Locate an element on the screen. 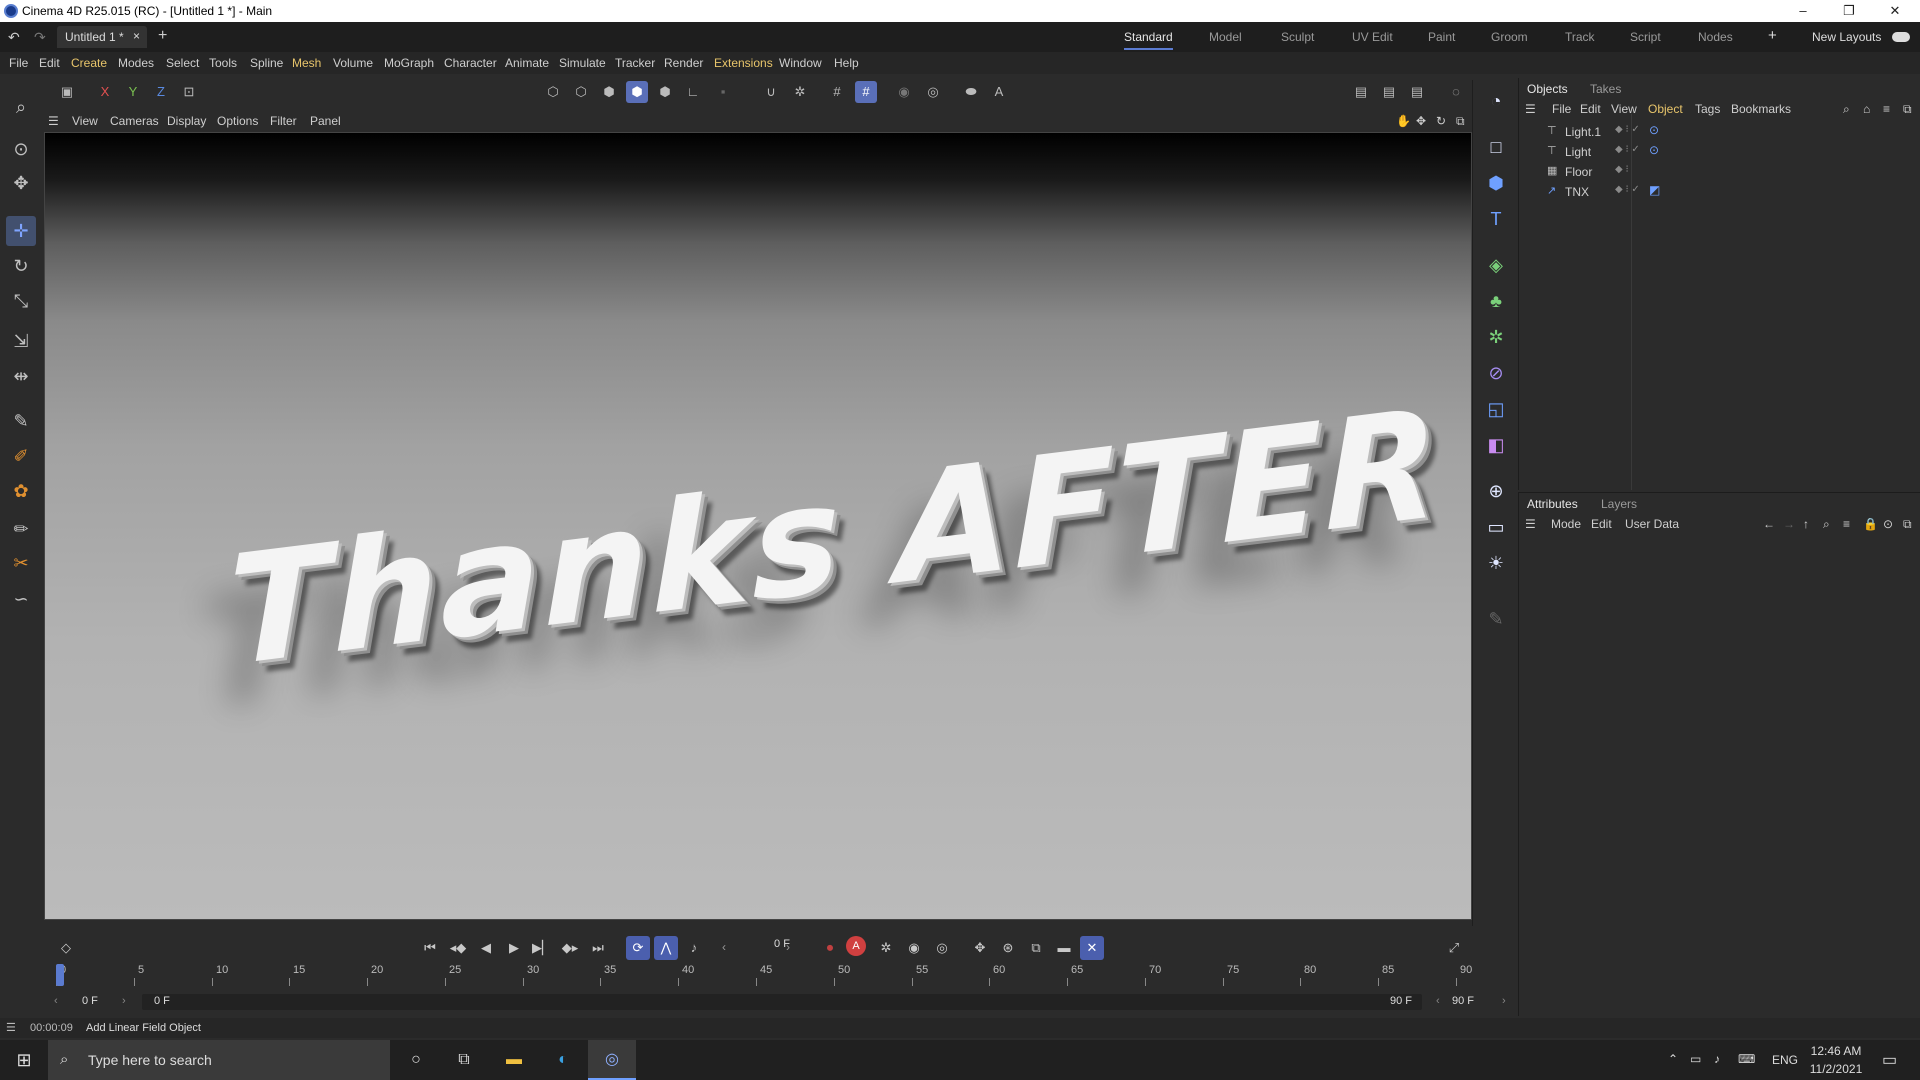  viewport-menu-icon: ☰ is located at coordinates (53, 121).